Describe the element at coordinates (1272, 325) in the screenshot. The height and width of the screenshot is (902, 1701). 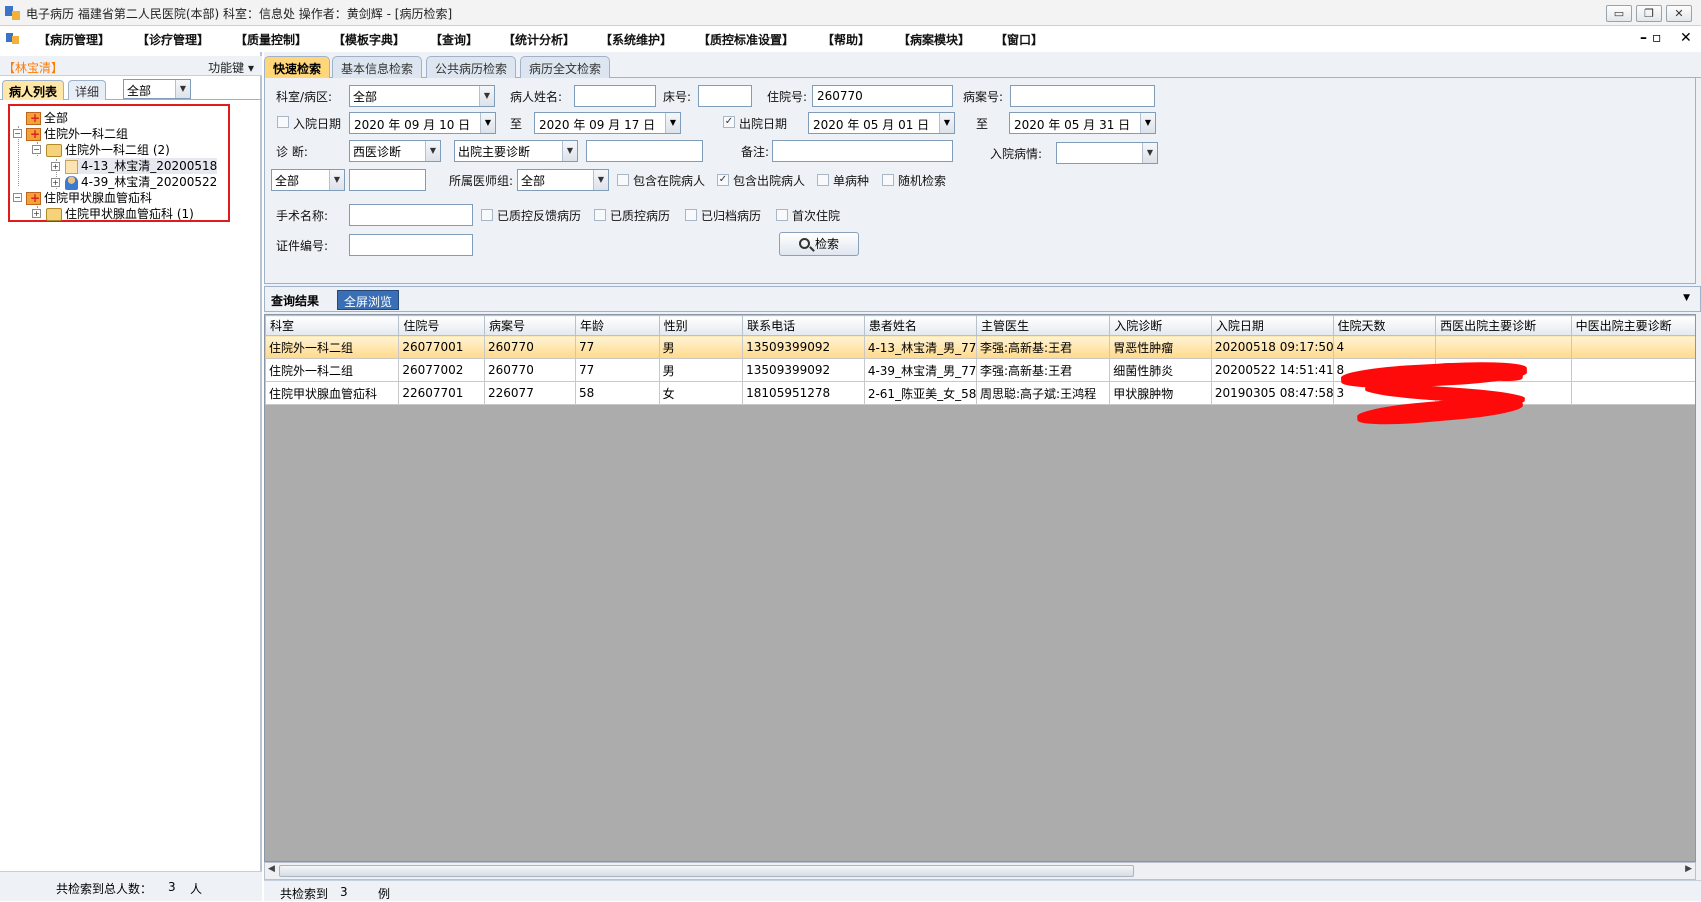
I see `column-header: 入院日期` at that location.